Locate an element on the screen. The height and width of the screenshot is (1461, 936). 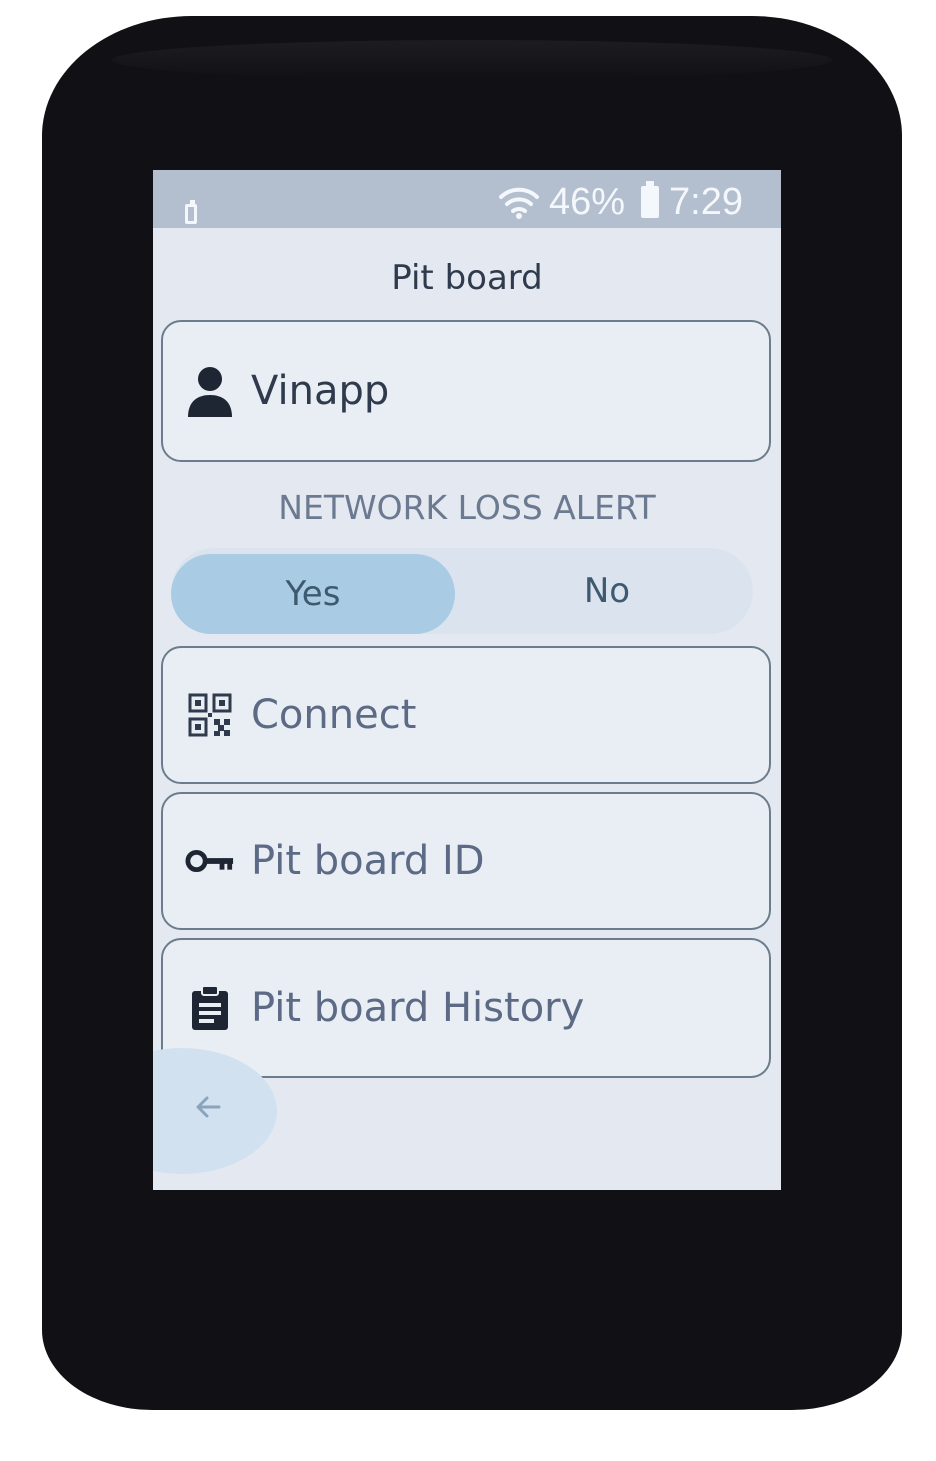
network-loss-alert-title: NETWORK LOSS ALERT is located at coordinates (467, 507).